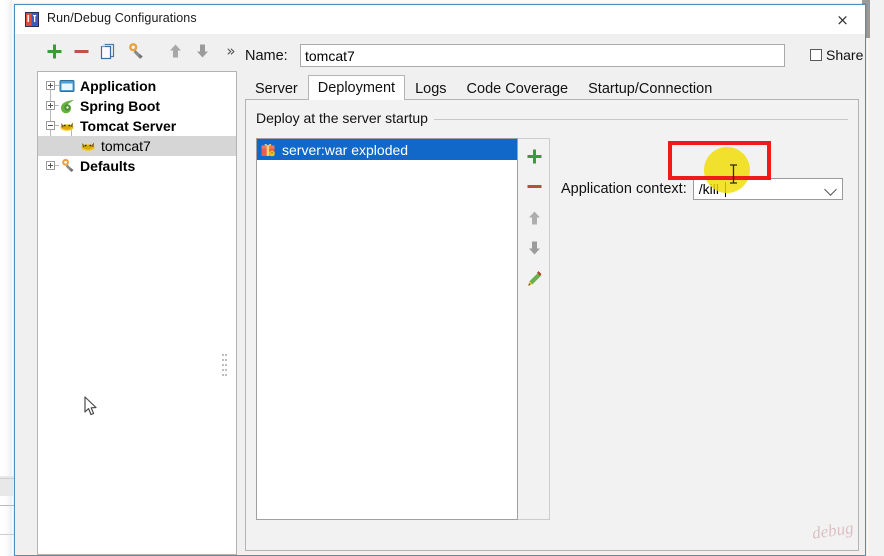  Describe the element at coordinates (126, 146) in the screenshot. I see `tree-item-label: tomcat7` at that location.